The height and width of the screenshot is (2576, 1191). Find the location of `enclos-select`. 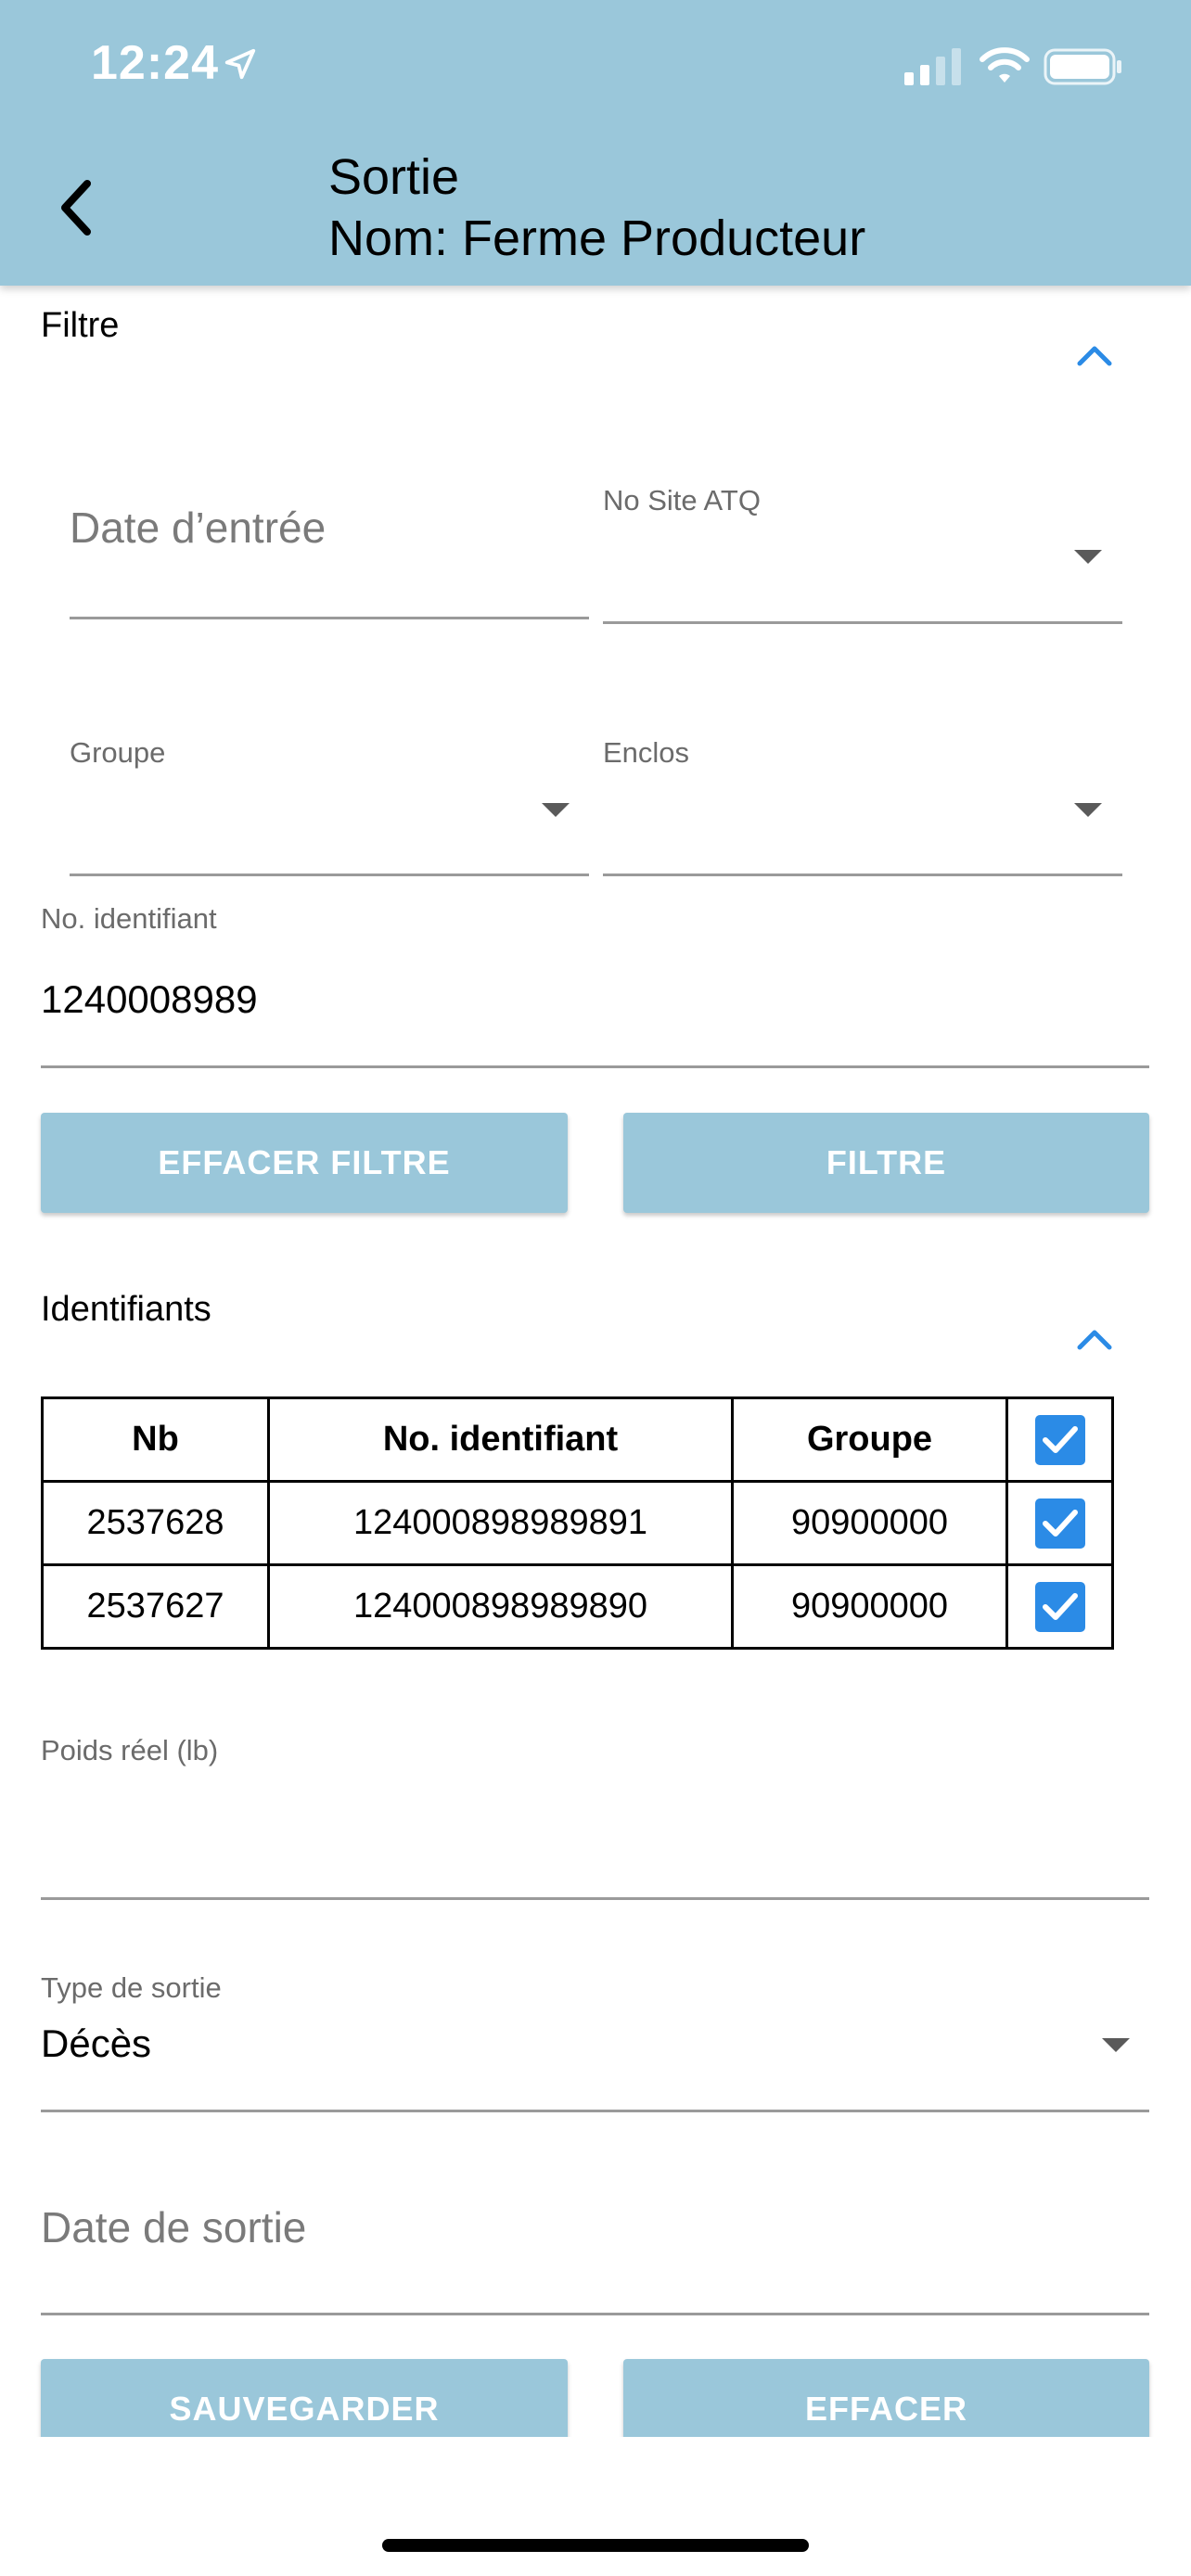

enclos-select is located at coordinates (862, 875).